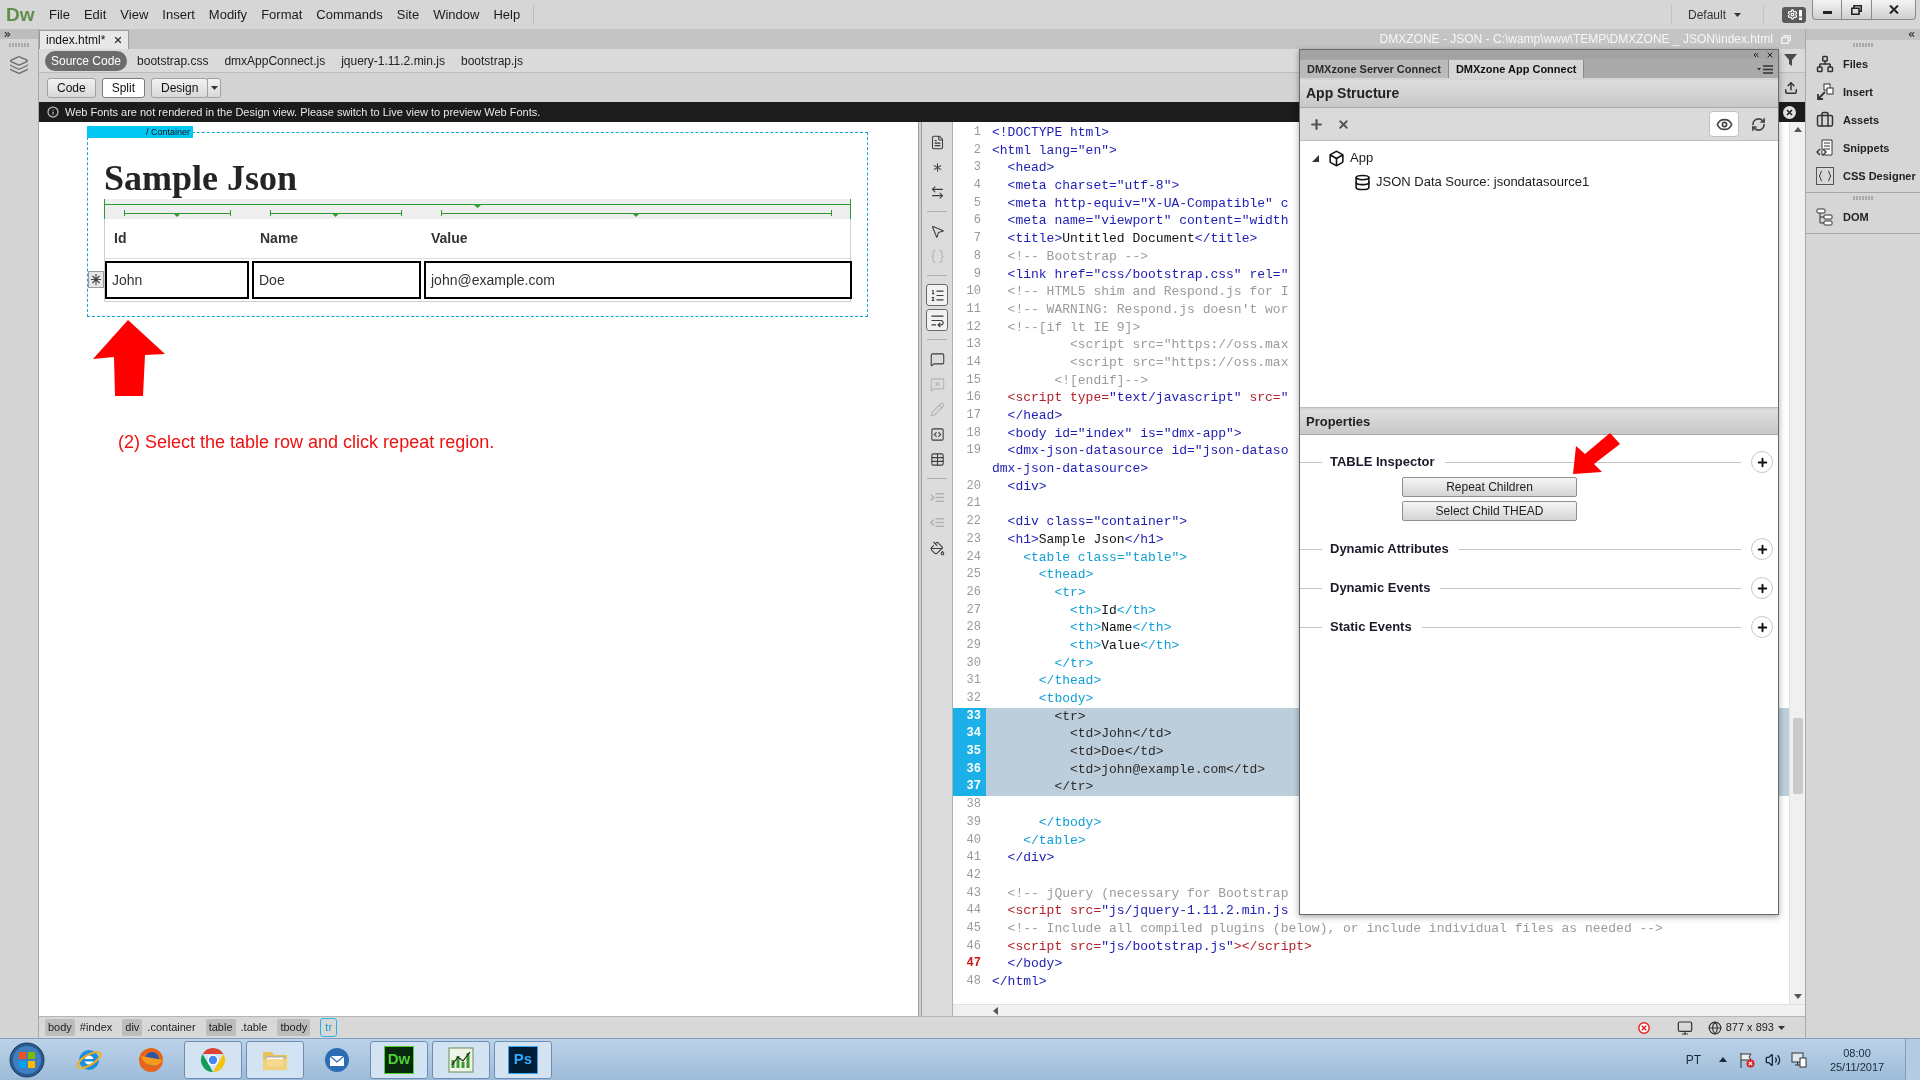 The width and height of the screenshot is (1920, 1080). I want to click on sync-status-icon, so click(1794, 14).